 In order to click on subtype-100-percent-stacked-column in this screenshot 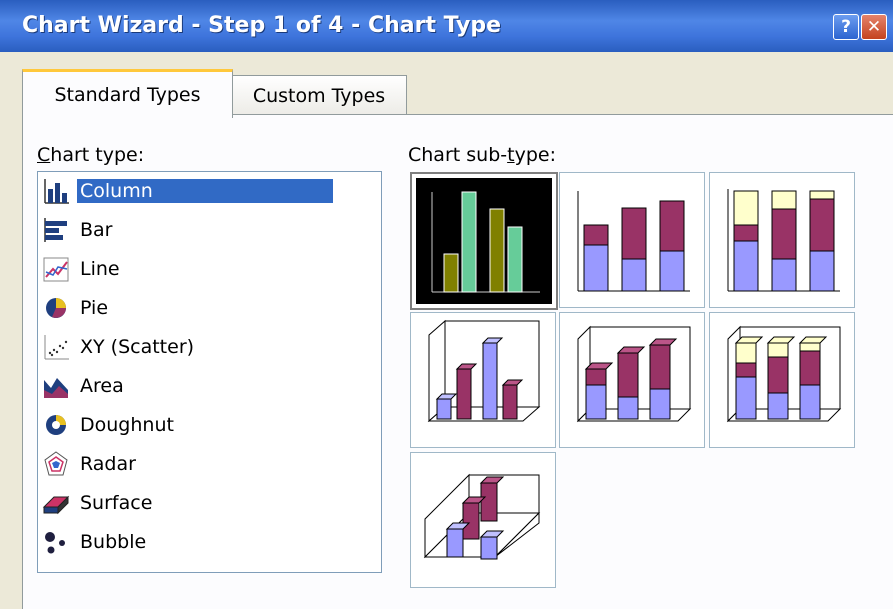, I will do `click(782, 240)`.